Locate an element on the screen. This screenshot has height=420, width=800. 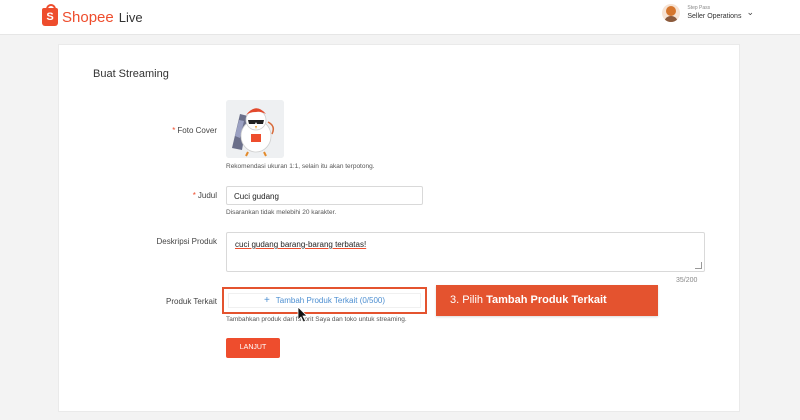
callout-emphasis: Tambah Produk Terkait is located at coordinates (546, 300).